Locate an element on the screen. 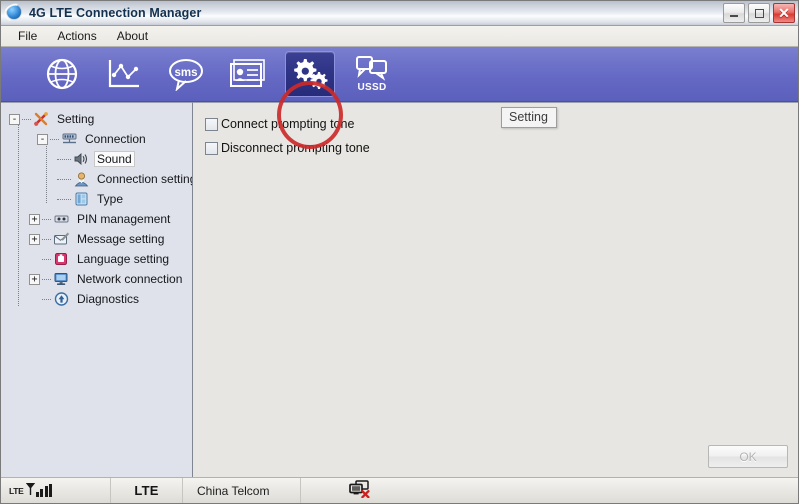 The height and width of the screenshot is (504, 799). tree-node-language-setting: Language setting is located at coordinates (96, 259).